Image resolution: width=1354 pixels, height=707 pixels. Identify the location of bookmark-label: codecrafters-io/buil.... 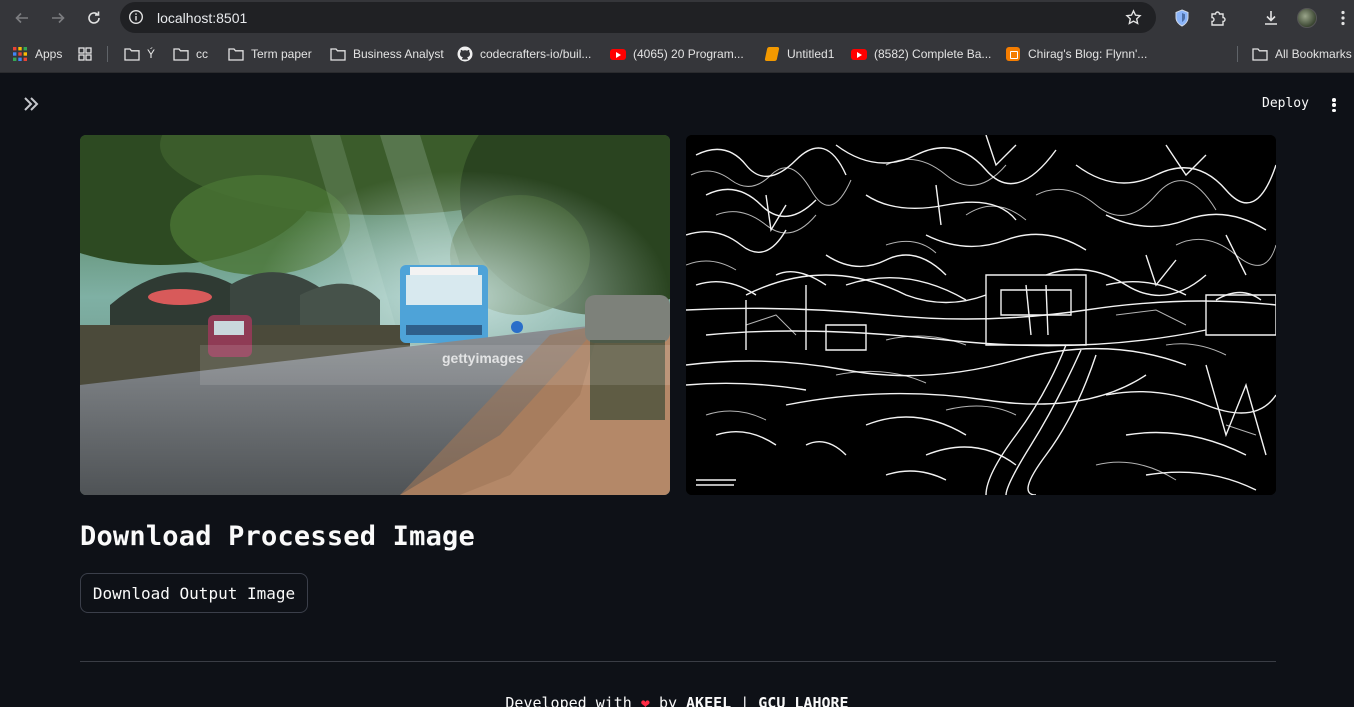
(536, 54).